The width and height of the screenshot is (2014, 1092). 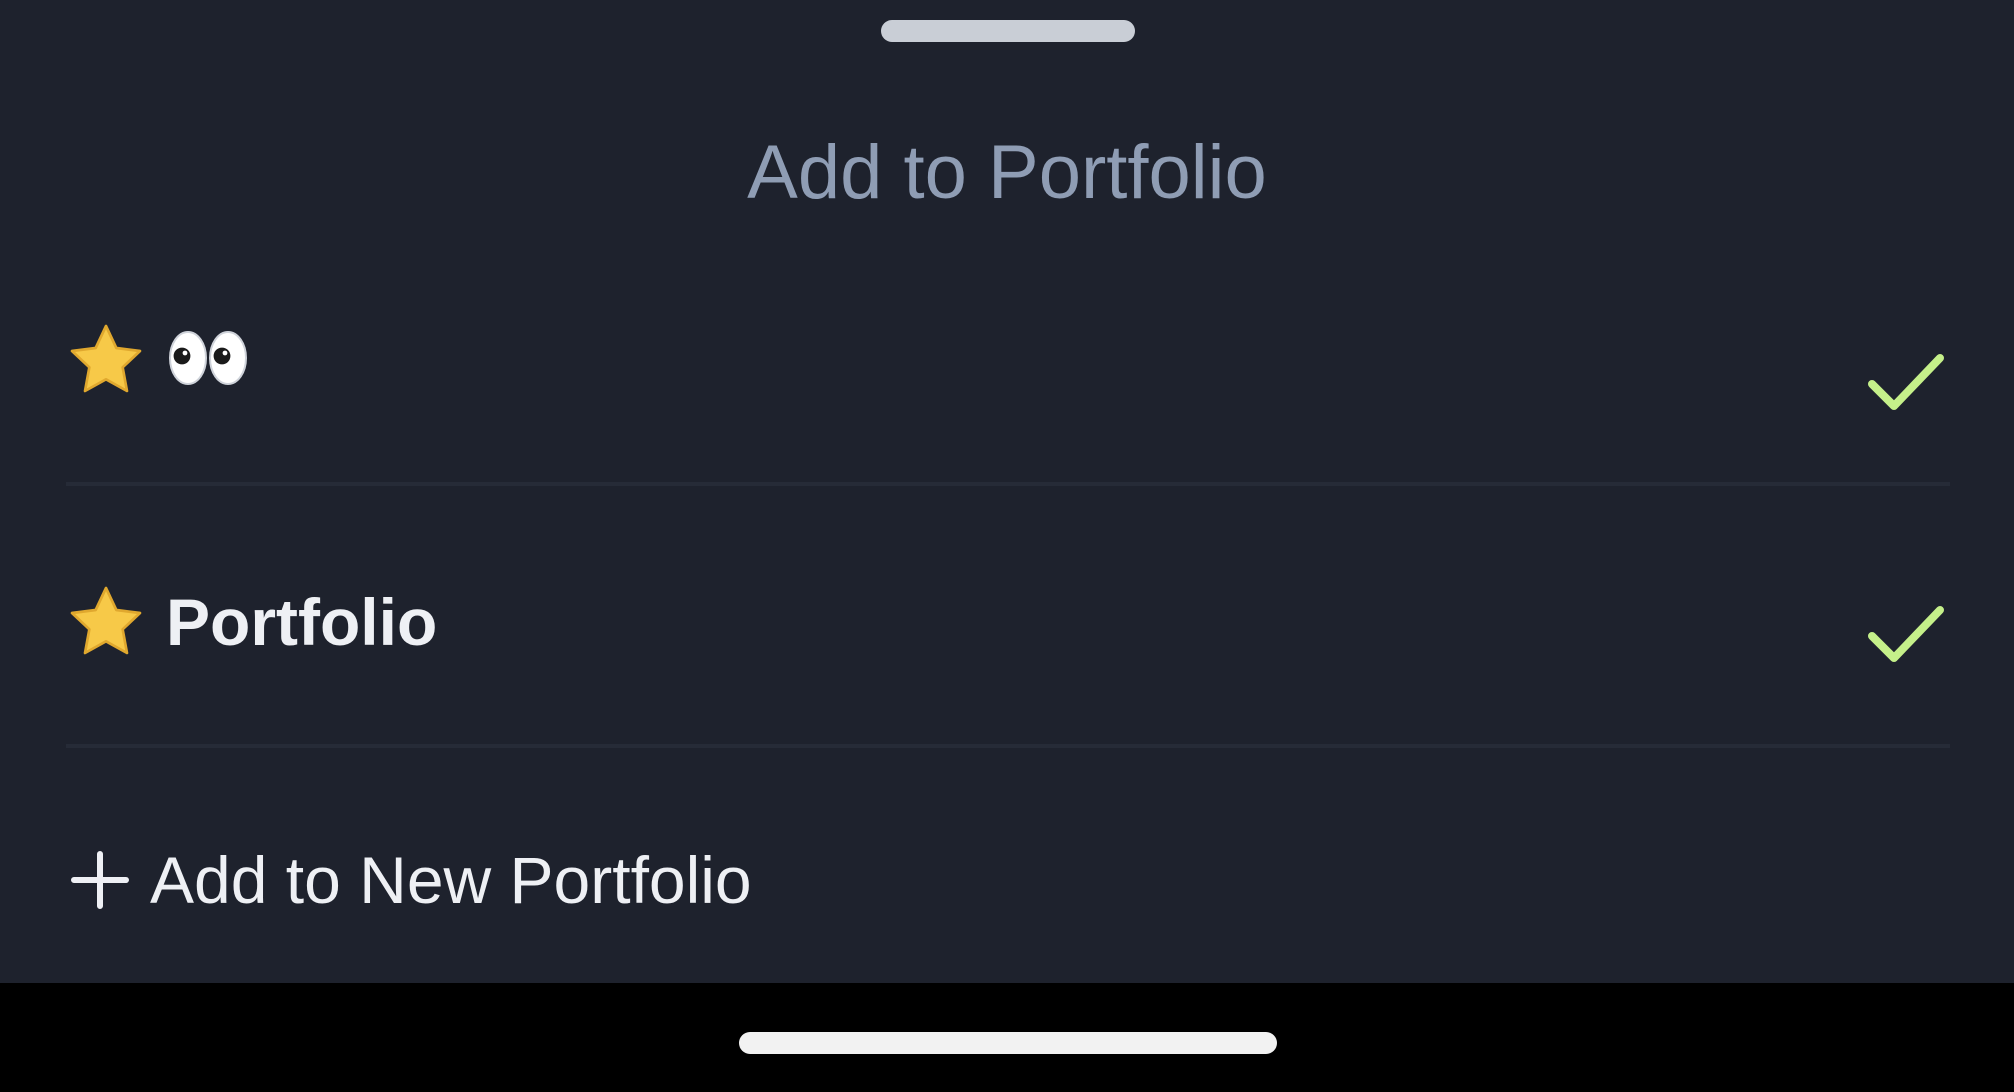 What do you see at coordinates (451, 880) in the screenshot?
I see `add-new-portfolio-label: Add to New Portfolio` at bounding box center [451, 880].